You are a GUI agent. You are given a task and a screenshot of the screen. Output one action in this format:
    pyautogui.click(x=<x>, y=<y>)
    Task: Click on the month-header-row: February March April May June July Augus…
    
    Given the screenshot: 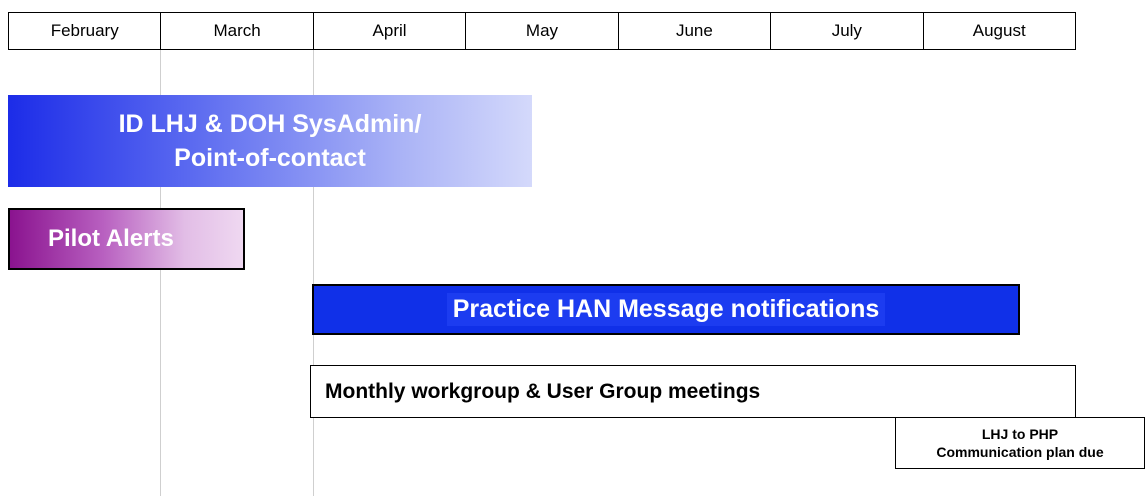 What is the action you would take?
    pyautogui.click(x=542, y=31)
    